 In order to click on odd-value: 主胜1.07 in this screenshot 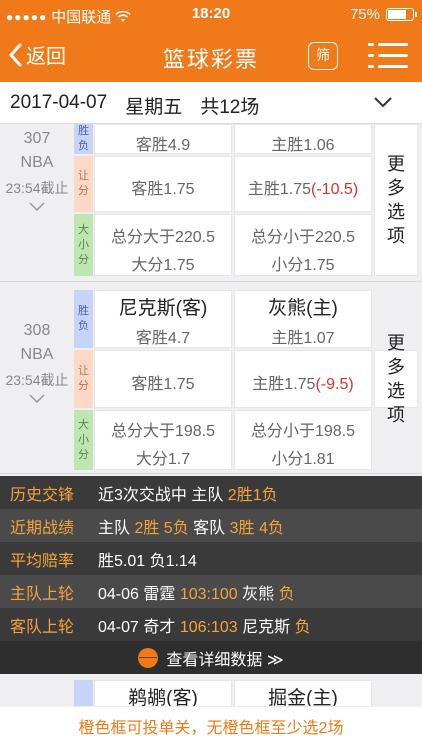, I will do `click(303, 338)`.